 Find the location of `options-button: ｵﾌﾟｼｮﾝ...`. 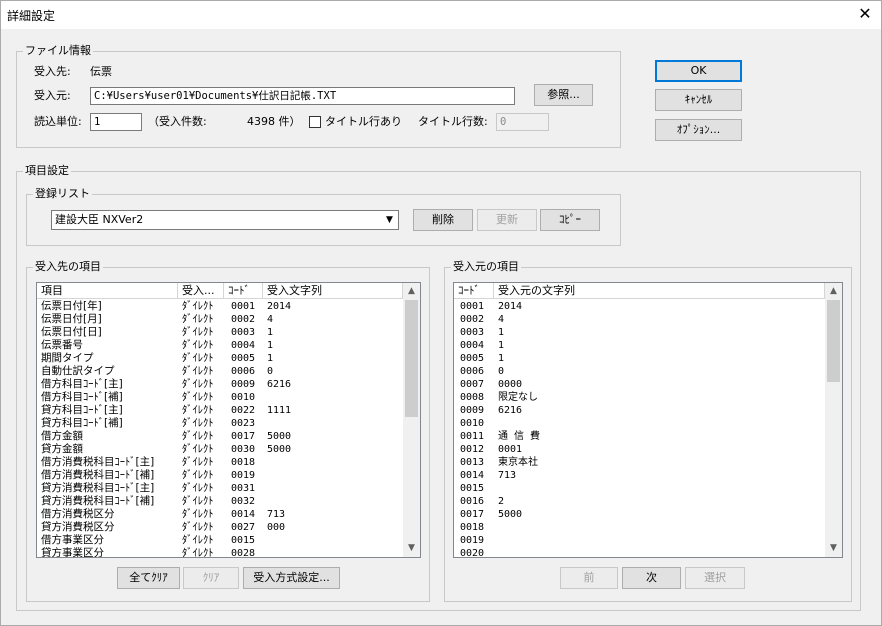

options-button: ｵﾌﾟｼｮﾝ... is located at coordinates (698, 130).